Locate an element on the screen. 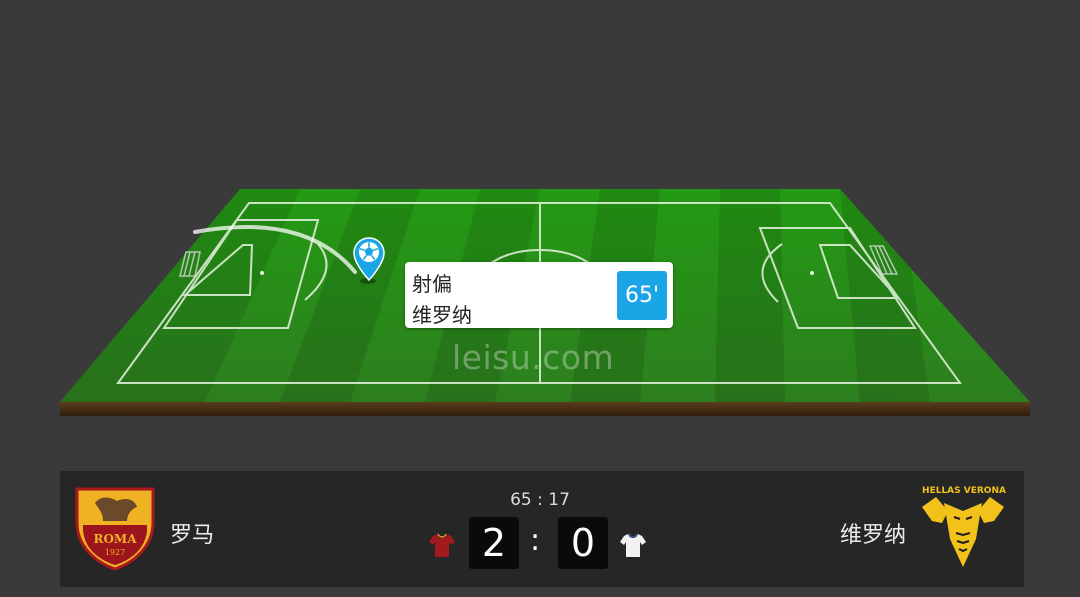 This screenshot has width=1080, height=597. away-team-name: 维罗纳 is located at coordinates (872, 535).